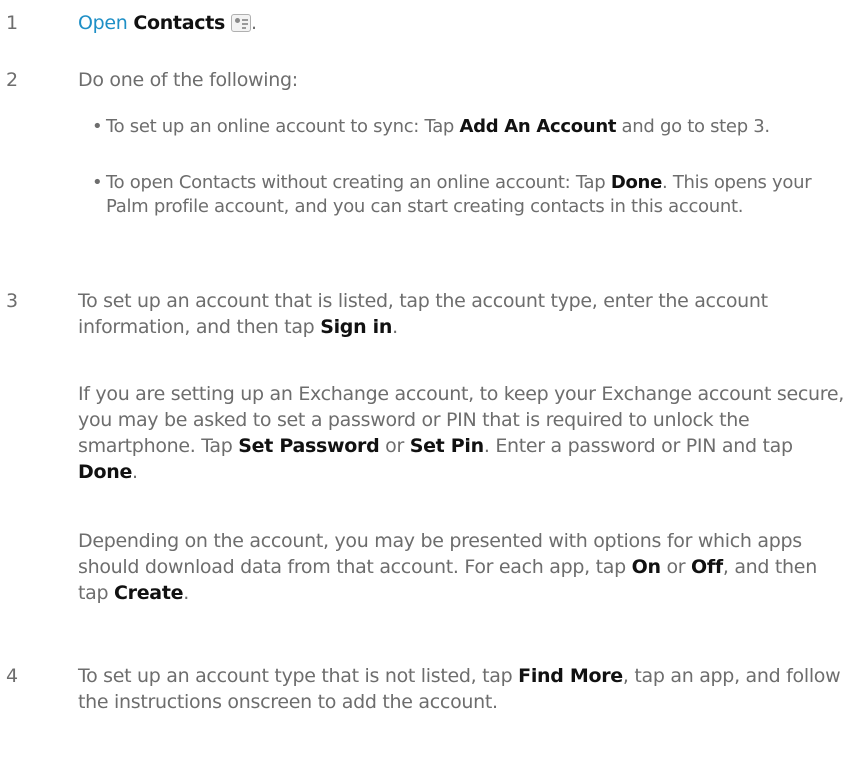 The height and width of the screenshot is (780, 850). Describe the element at coordinates (254, 23) in the screenshot. I see `period: .` at that location.